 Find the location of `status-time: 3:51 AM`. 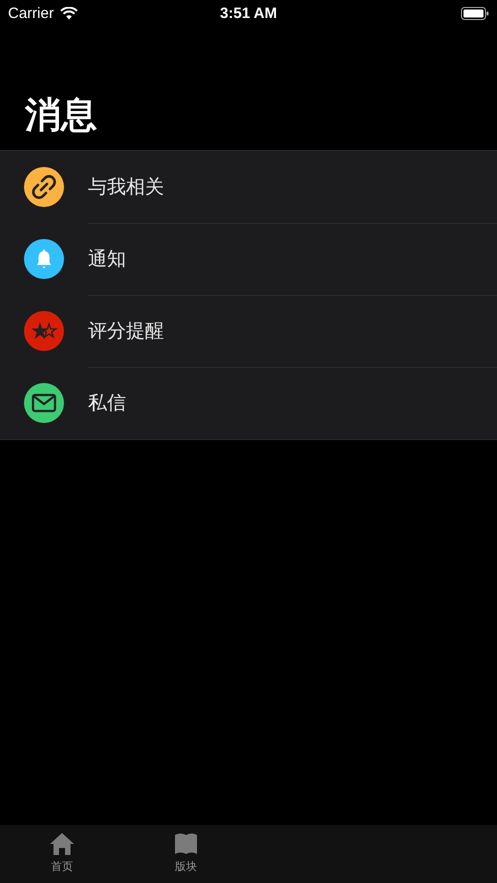

status-time: 3:51 AM is located at coordinates (248, 13).